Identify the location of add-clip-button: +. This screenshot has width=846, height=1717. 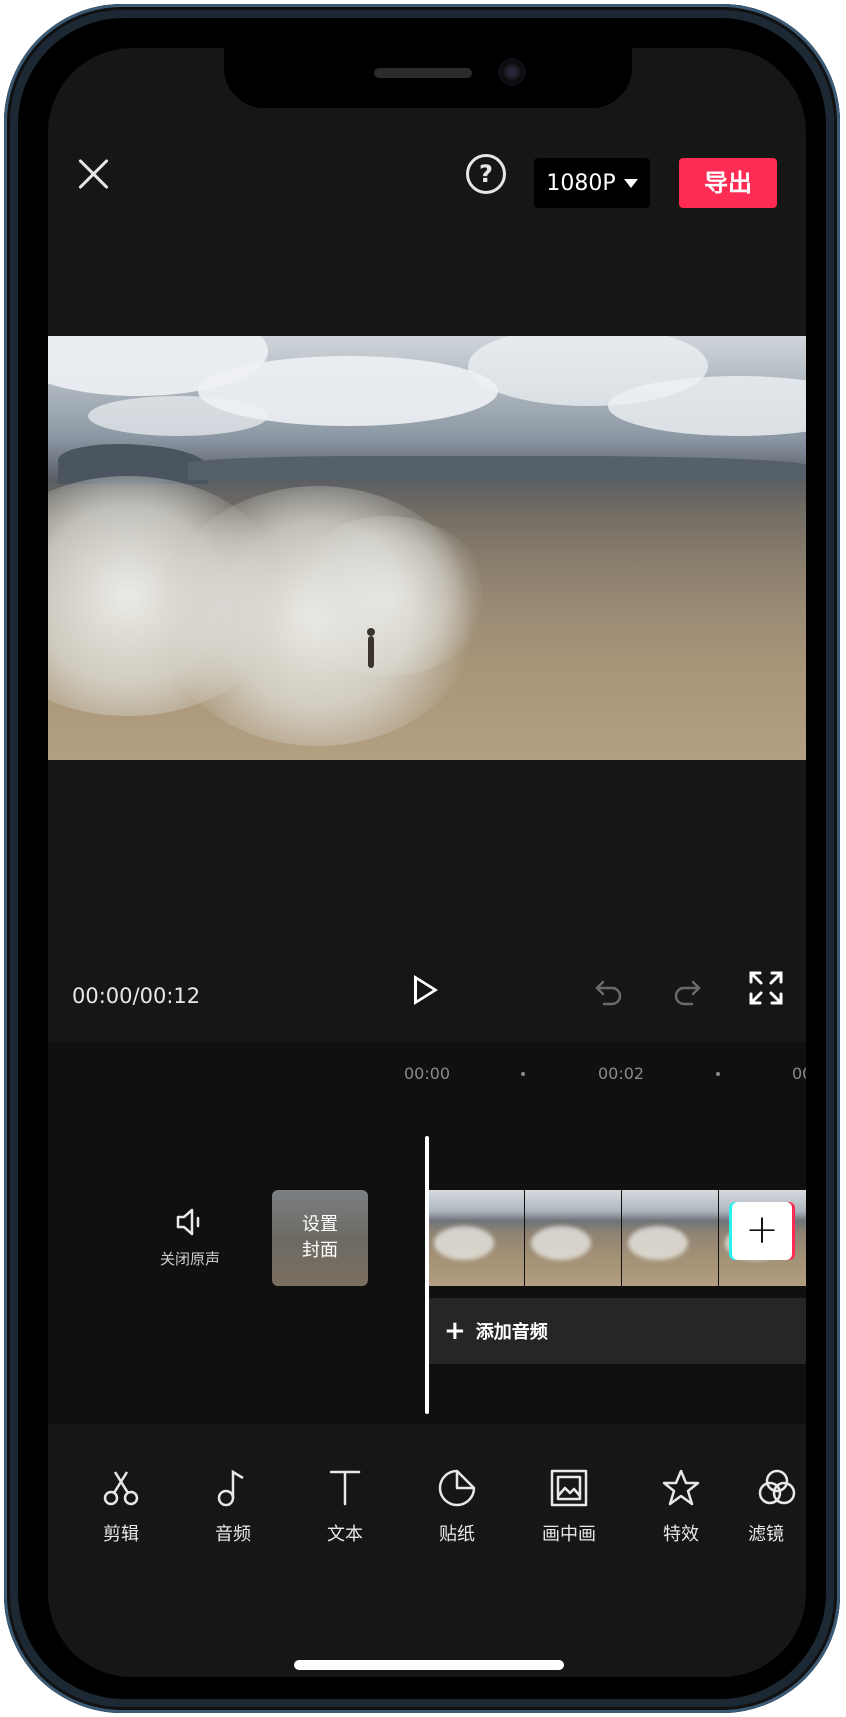
(762, 1231).